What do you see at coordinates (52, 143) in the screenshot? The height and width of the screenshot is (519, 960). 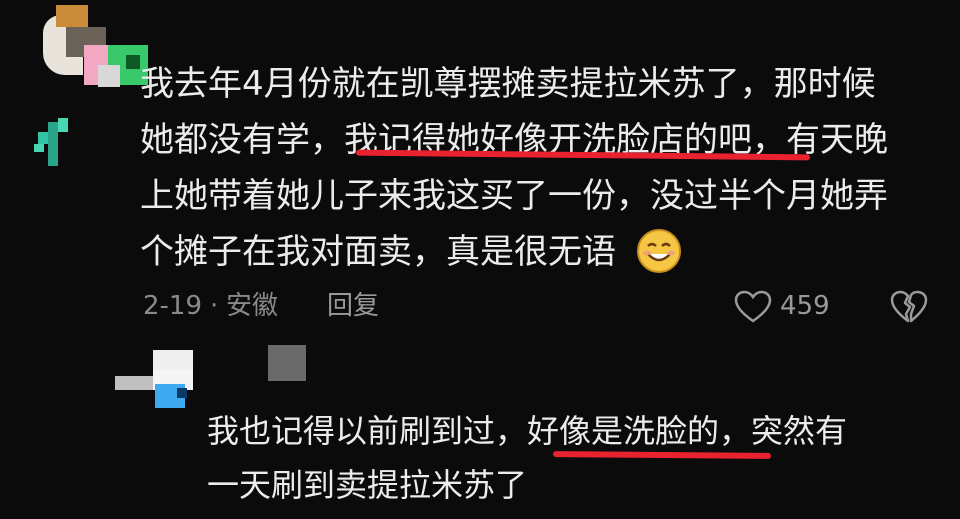 I see `user-badge-icon` at bounding box center [52, 143].